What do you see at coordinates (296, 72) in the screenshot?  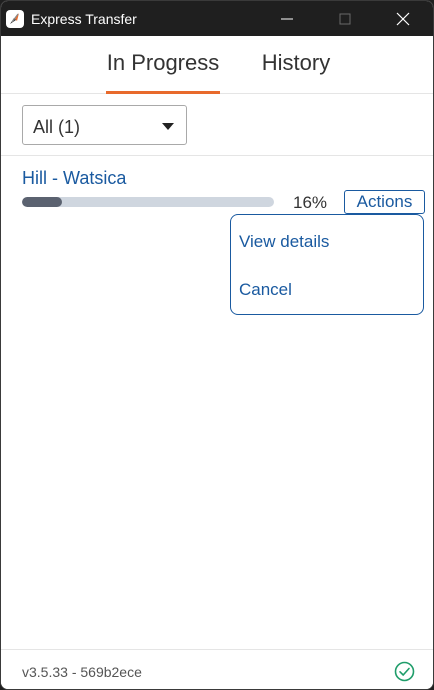 I see `tab-history: History` at bounding box center [296, 72].